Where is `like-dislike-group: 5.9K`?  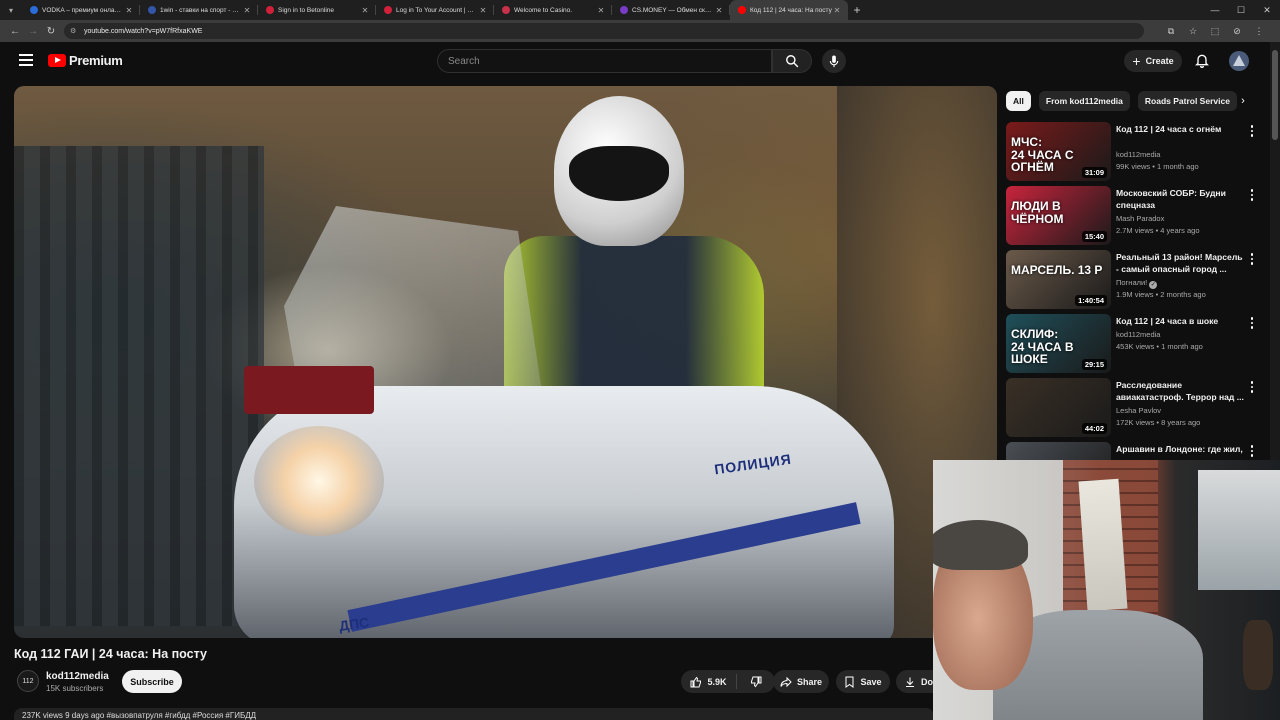 like-dislike-group: 5.9K is located at coordinates (728, 681).